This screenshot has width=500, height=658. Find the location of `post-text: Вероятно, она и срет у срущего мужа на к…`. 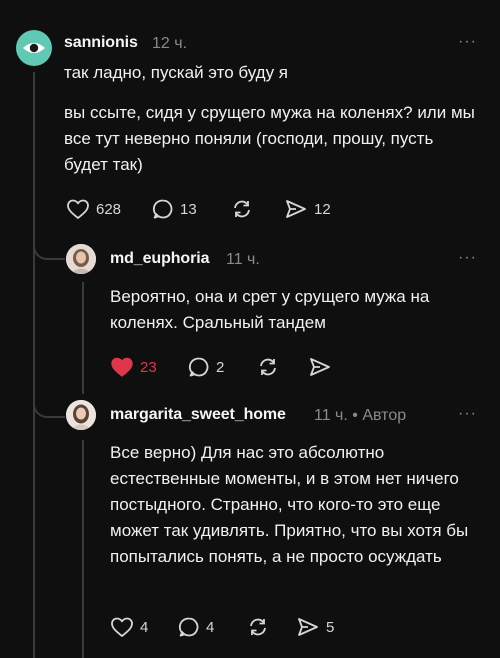

post-text: Вероятно, она и срет у срущего мужа на к… is located at coordinates (270, 309).